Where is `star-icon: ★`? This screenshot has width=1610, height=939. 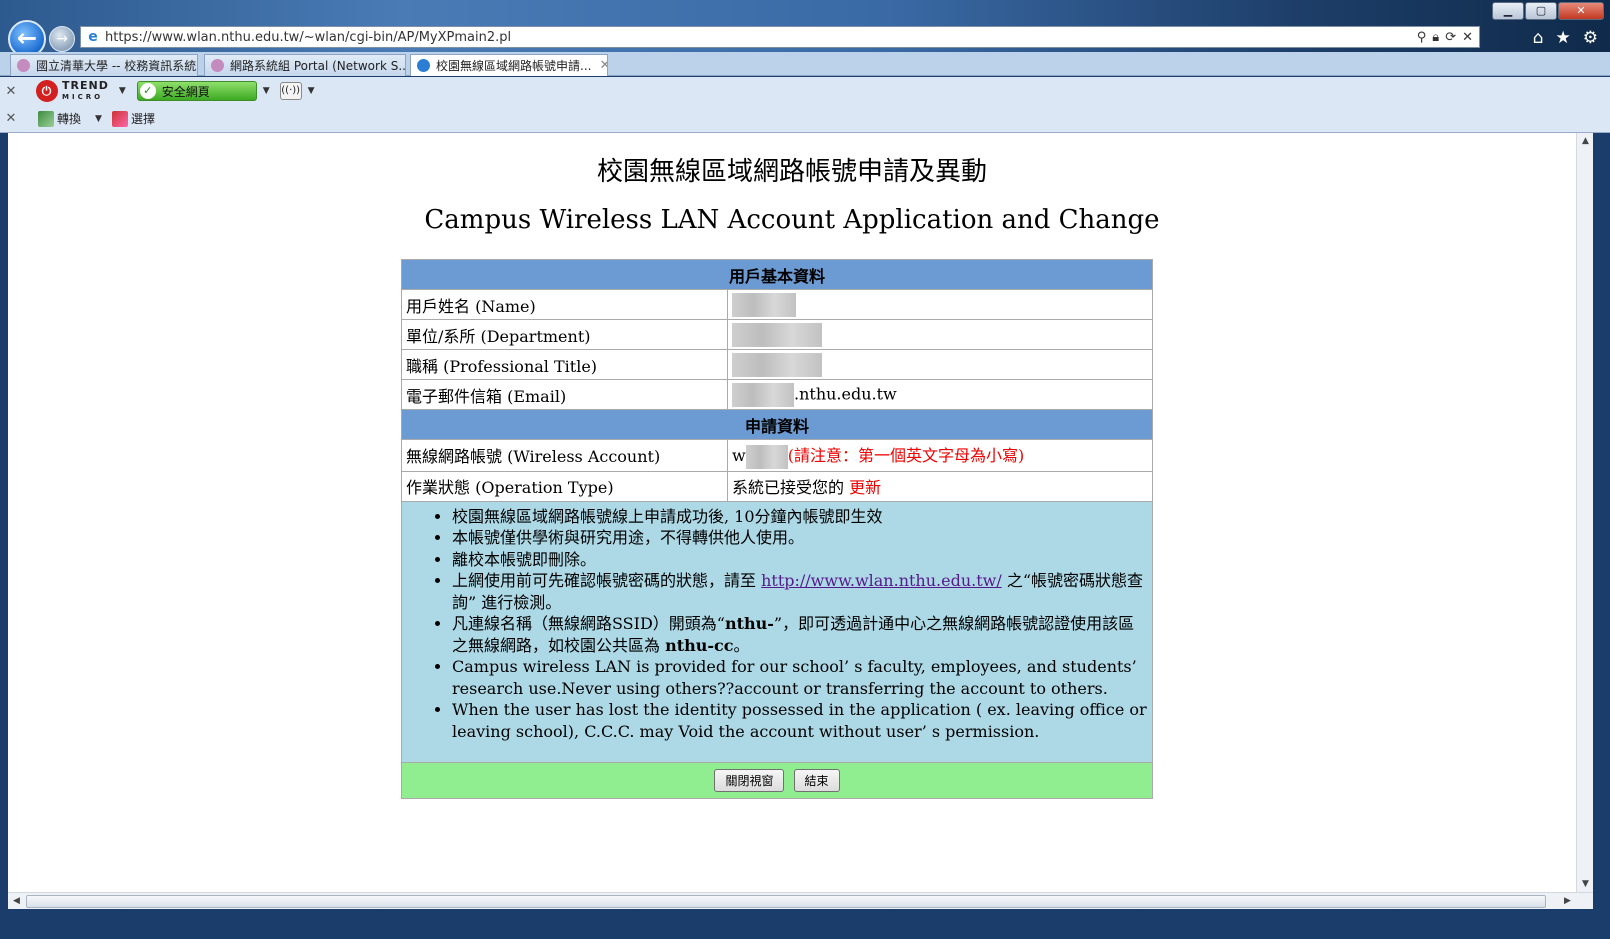
star-icon: ★ is located at coordinates (1563, 38).